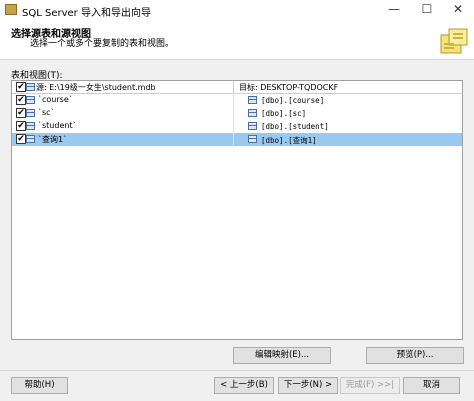 The image size is (474, 401). I want to click on page-subtitle: 选择一个或多个要复制的表和视图。, so click(102, 44).